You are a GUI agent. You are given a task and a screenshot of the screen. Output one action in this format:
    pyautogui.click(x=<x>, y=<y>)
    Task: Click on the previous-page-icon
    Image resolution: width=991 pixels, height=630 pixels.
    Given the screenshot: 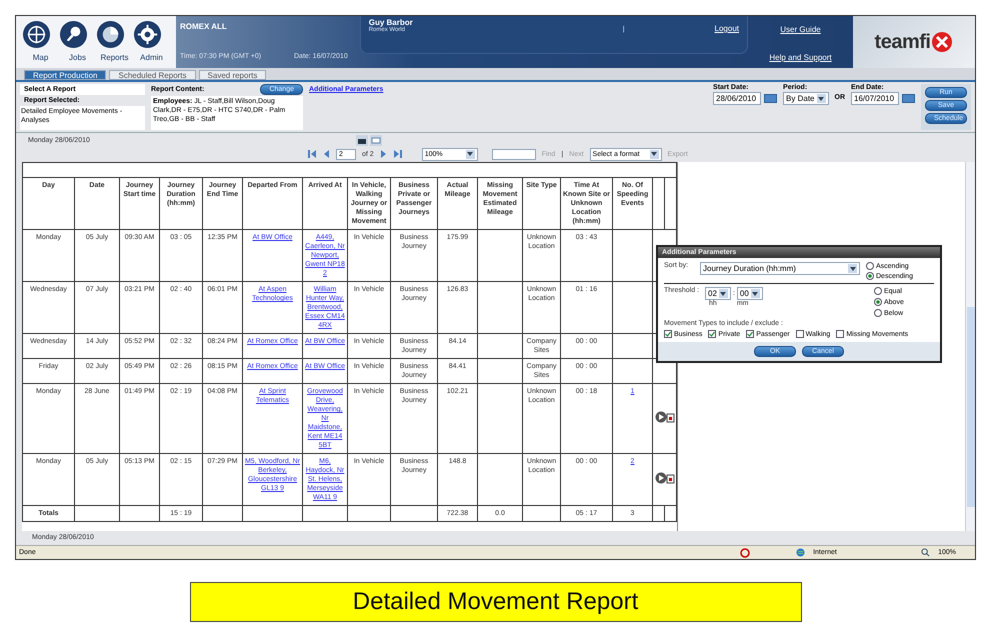 What is the action you would take?
    pyautogui.click(x=326, y=154)
    